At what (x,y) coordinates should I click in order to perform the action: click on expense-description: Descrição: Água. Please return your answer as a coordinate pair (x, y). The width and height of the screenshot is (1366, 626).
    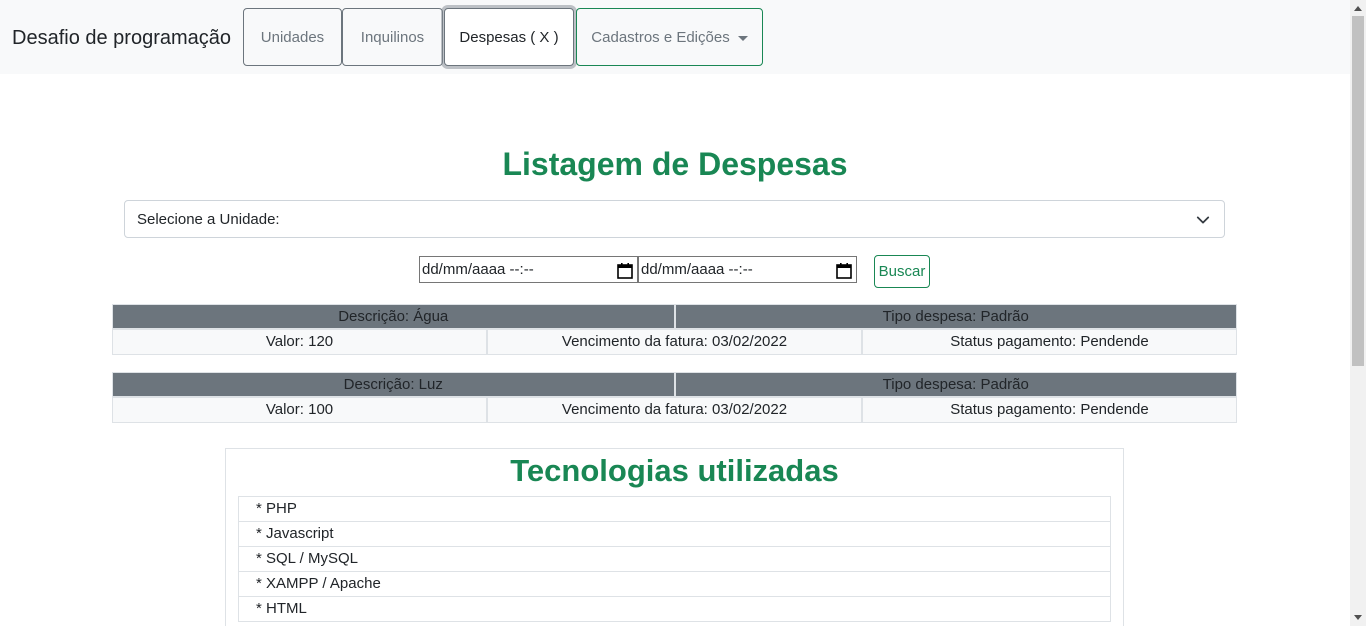
    Looking at the image, I should click on (393, 316).